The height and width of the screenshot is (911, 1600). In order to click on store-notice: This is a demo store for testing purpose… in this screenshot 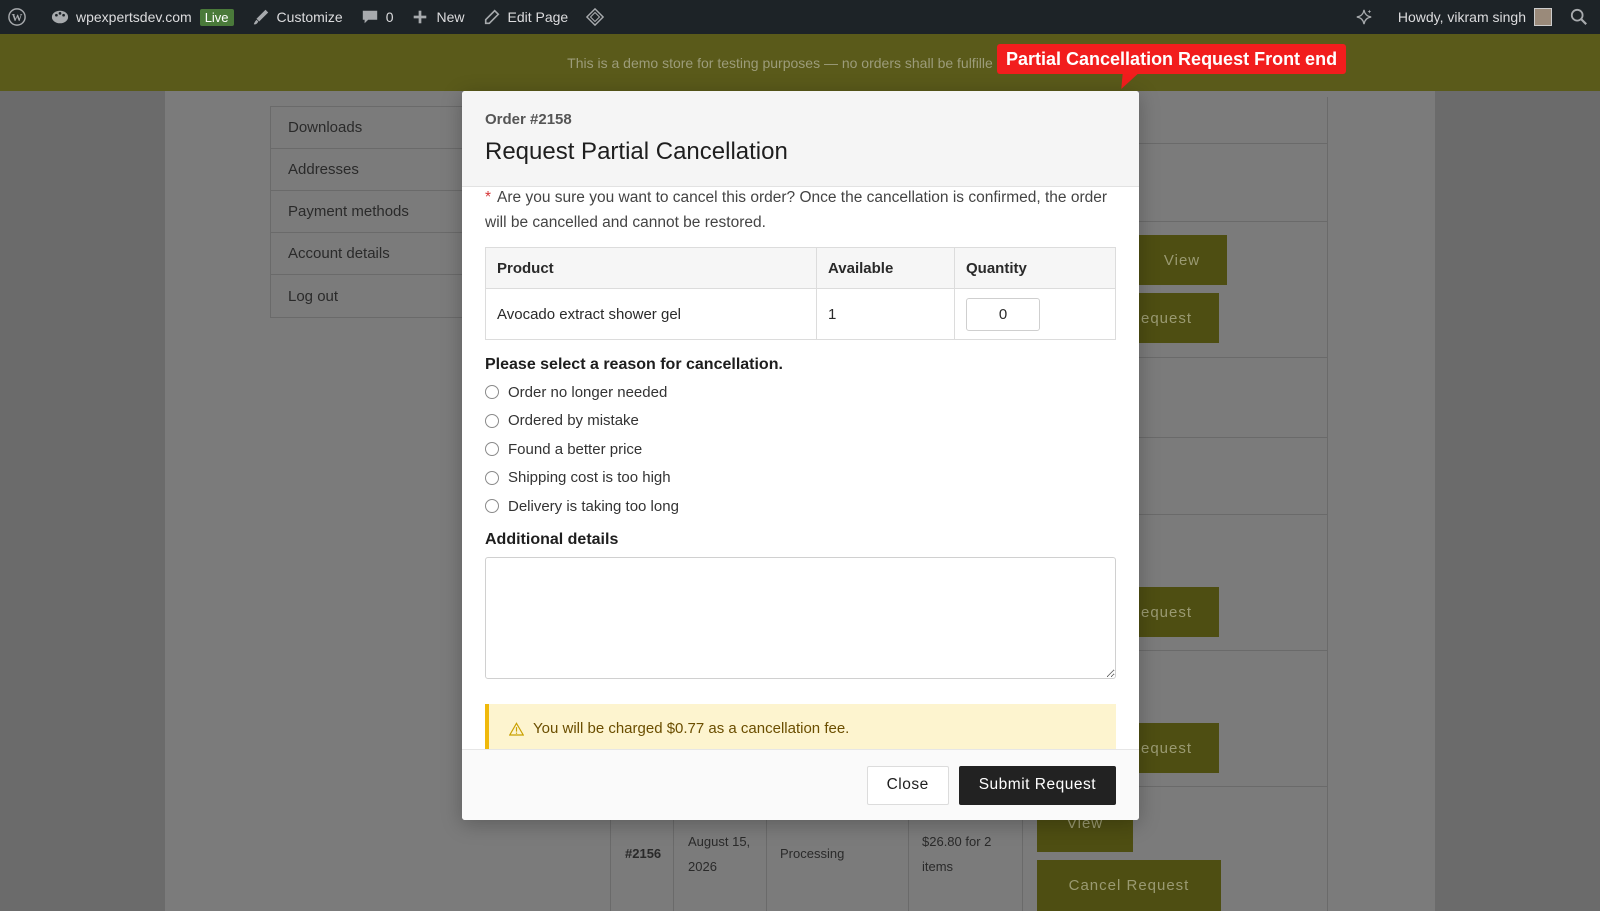, I will do `click(800, 62)`.